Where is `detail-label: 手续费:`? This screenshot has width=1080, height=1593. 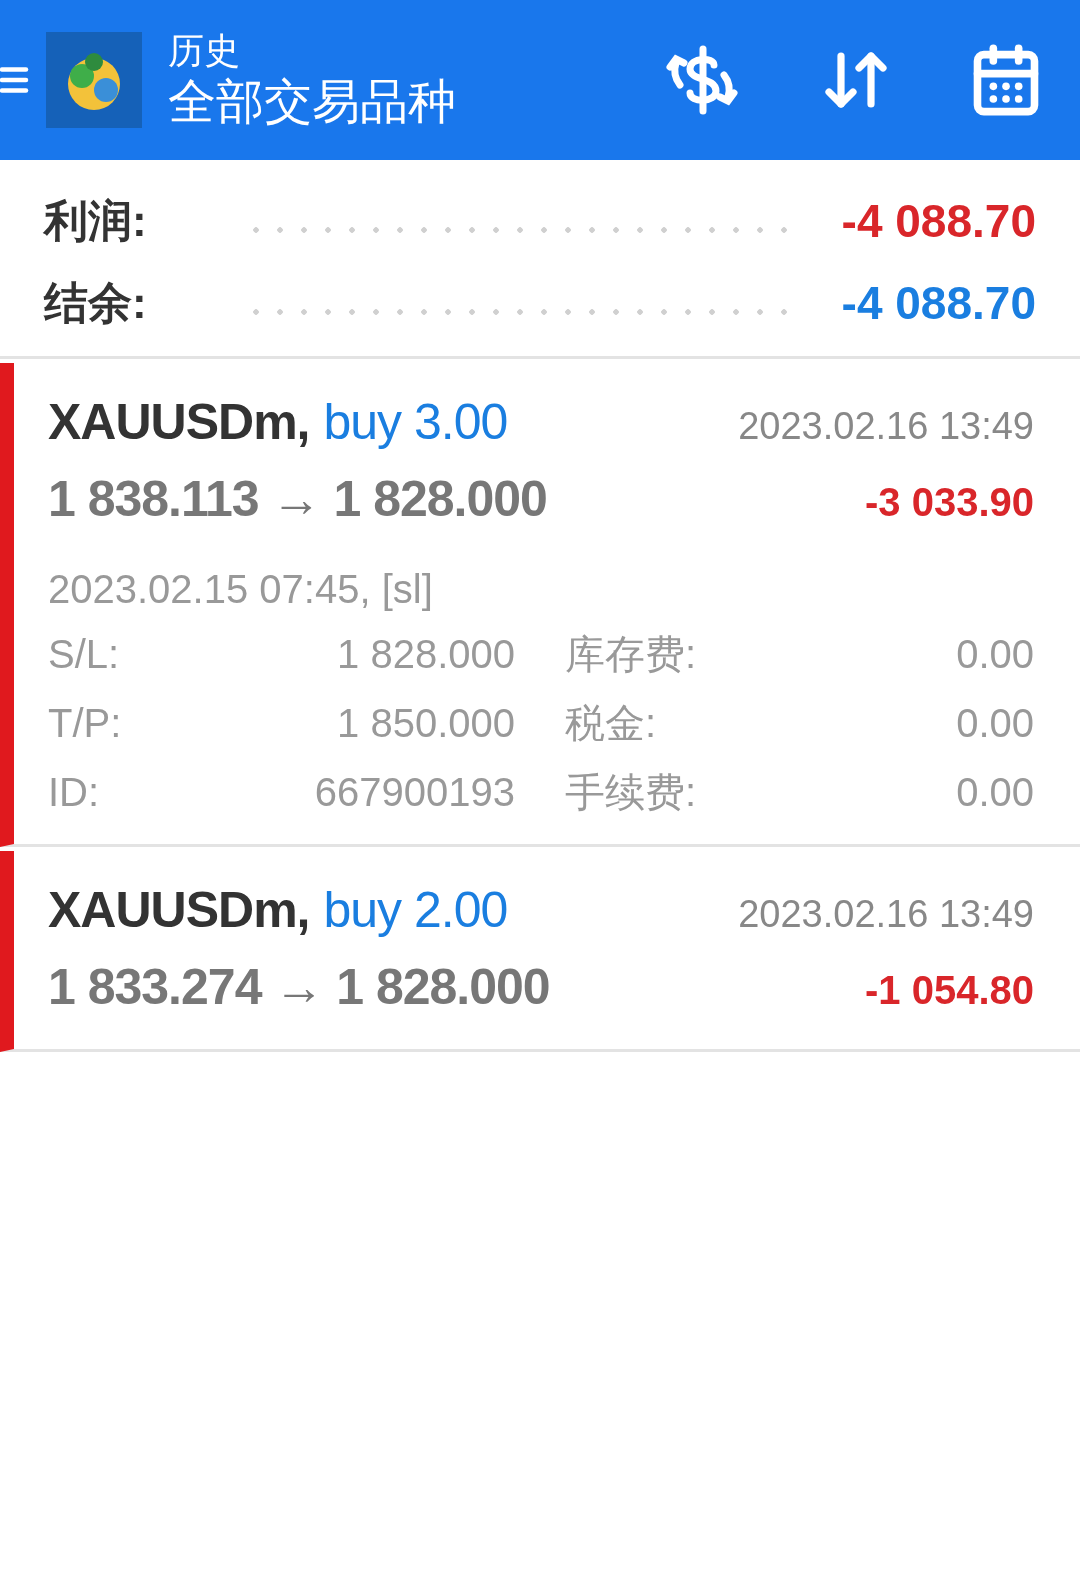 detail-label: 手续费: is located at coordinates (631, 792).